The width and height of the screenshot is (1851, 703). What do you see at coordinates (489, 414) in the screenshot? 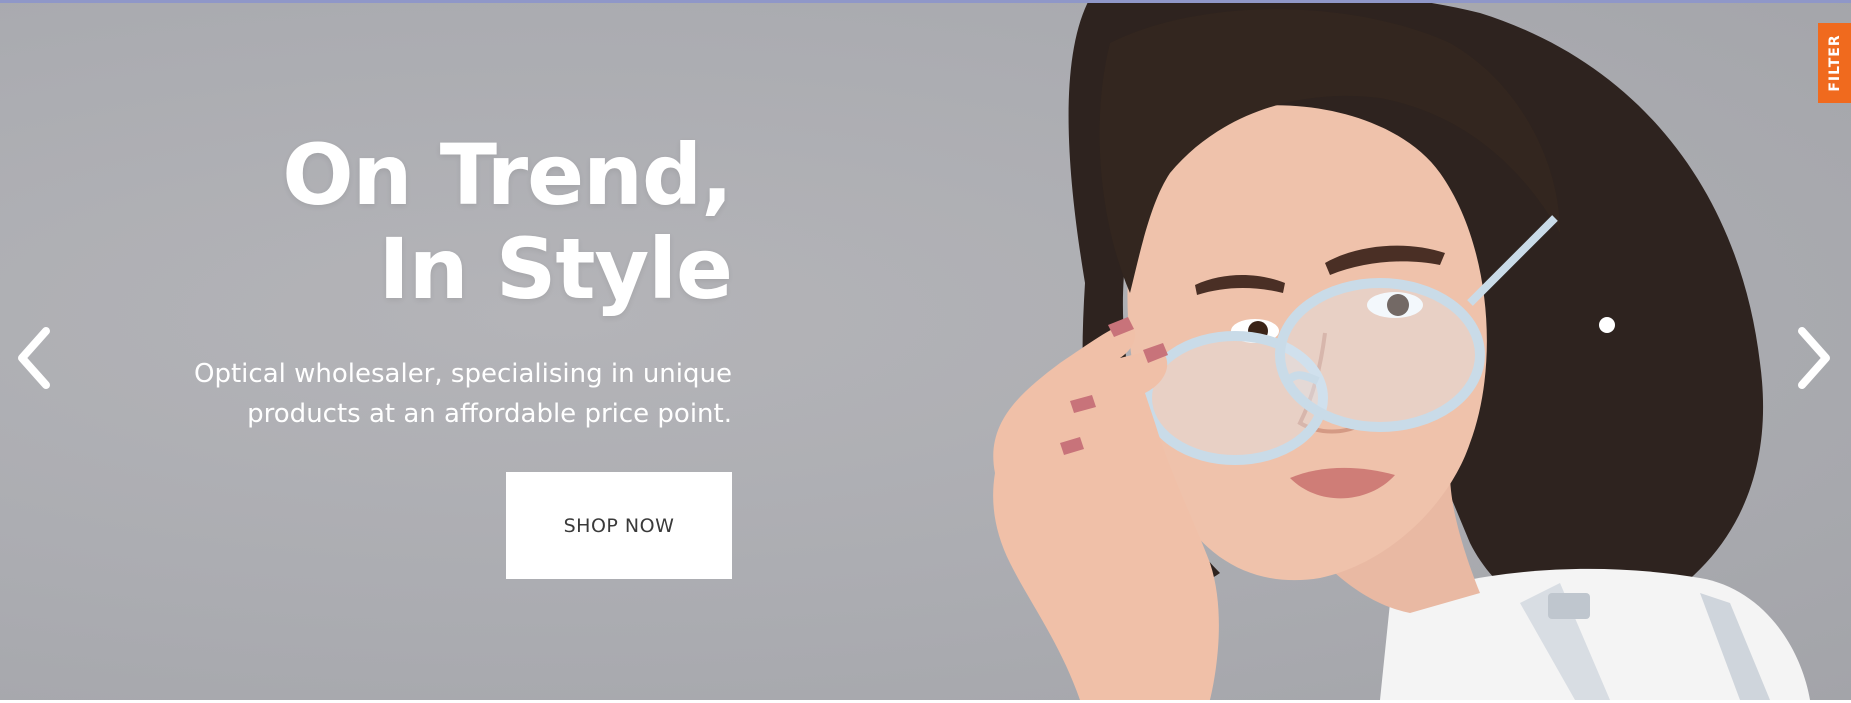
I see `subtitle-line-2: products at an affordable price point.` at bounding box center [489, 414].